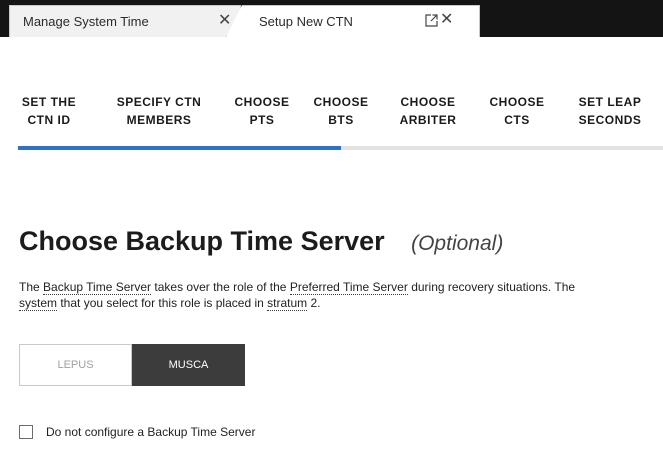  Describe the element at coordinates (75, 365) in the screenshot. I see `server-option-lepus: LEPUS` at that location.